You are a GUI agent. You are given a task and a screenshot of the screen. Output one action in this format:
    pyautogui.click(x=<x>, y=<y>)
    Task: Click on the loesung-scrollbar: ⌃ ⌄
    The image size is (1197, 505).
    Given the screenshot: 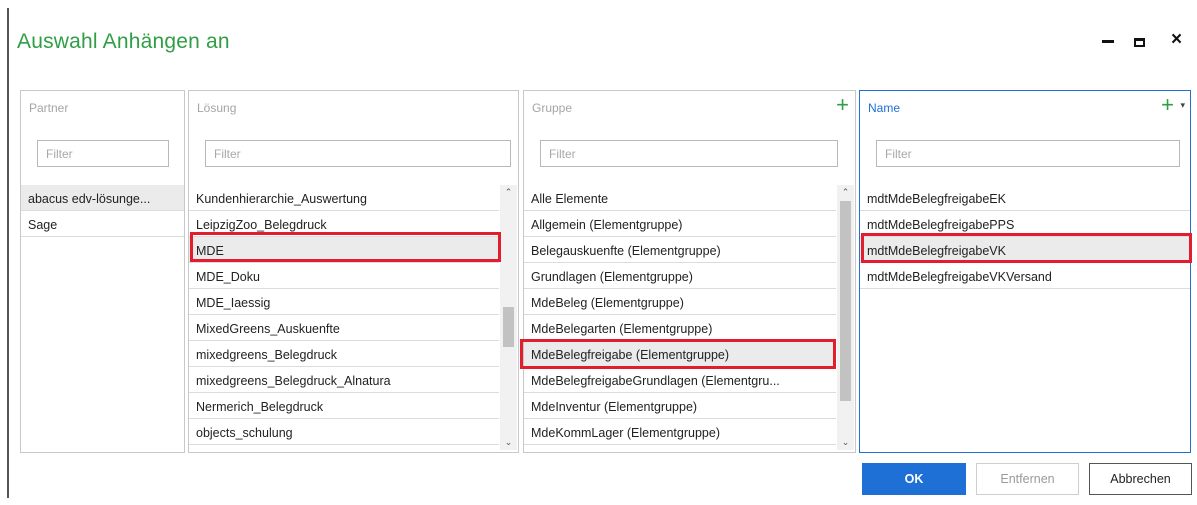 What is the action you would take?
    pyautogui.click(x=508, y=317)
    